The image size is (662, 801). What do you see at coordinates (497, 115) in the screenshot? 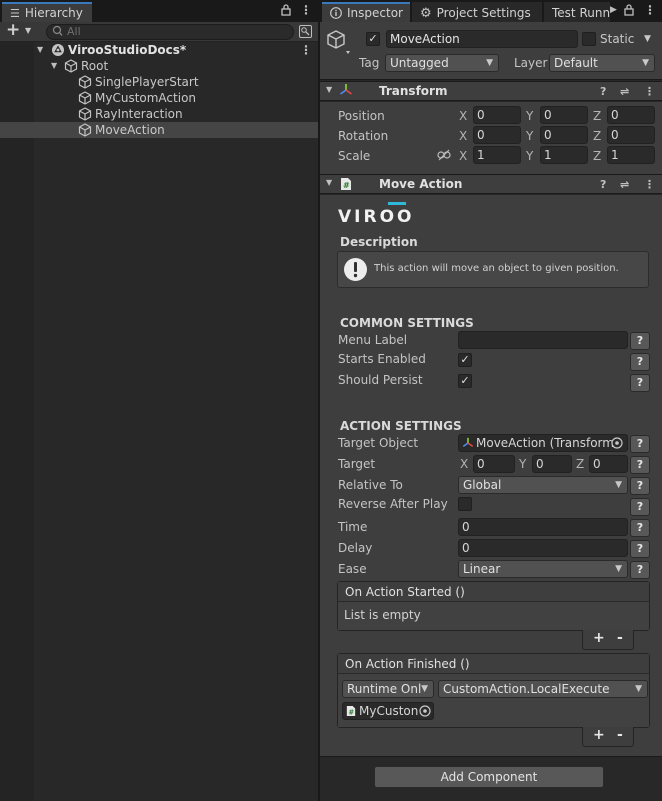
I see `position-x-field: 0` at bounding box center [497, 115].